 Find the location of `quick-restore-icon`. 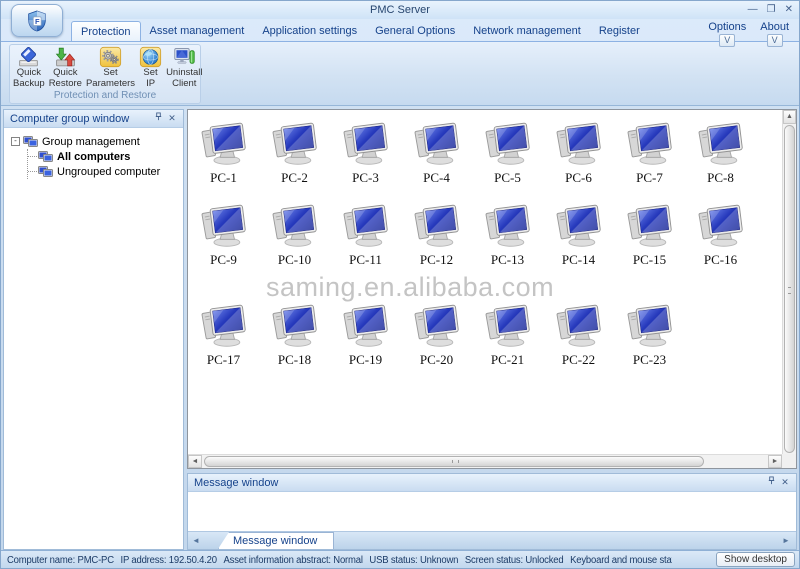

quick-restore-icon is located at coordinates (65, 57).